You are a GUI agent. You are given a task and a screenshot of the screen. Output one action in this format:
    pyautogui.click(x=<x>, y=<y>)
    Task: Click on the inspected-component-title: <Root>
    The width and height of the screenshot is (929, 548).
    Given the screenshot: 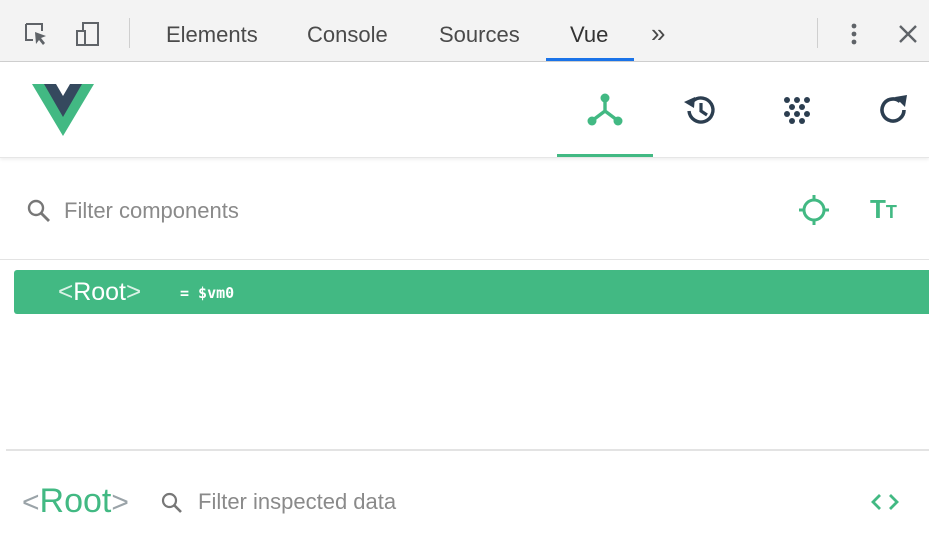 What is the action you would take?
    pyautogui.click(x=75, y=501)
    